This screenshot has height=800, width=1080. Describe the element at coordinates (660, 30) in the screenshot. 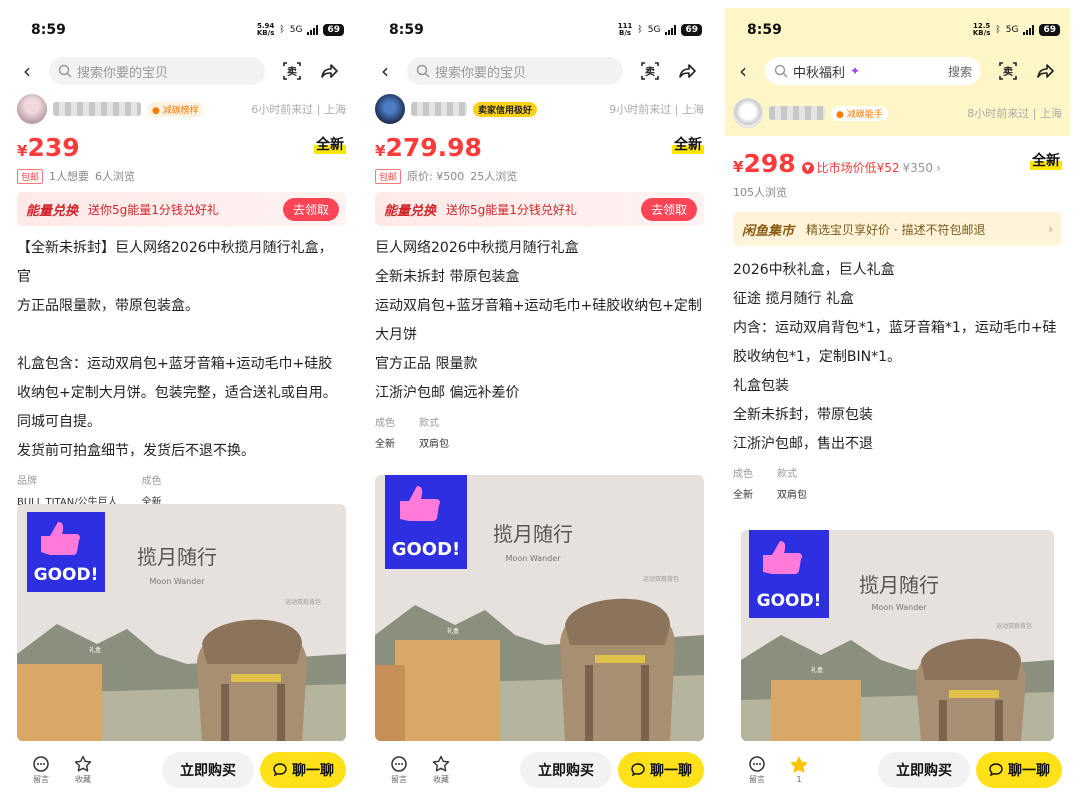

I see `status-icons: 111 B/s ᛒ 5G 69` at that location.